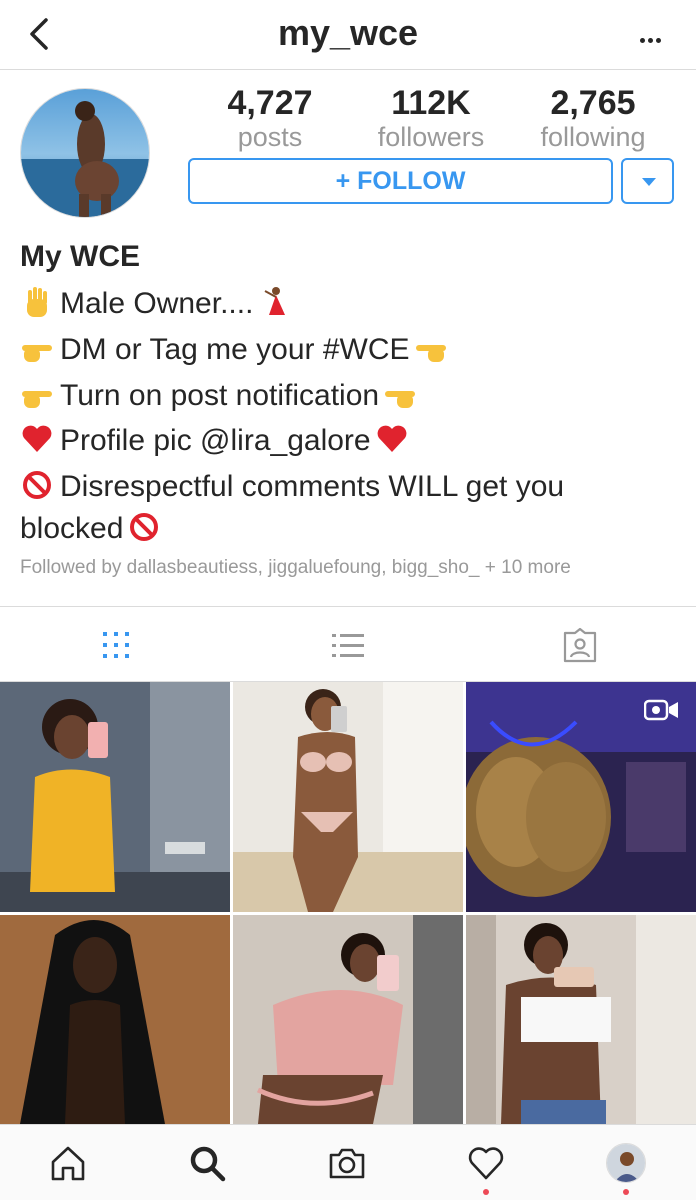  I want to click on bio-text-6: blocked, so click(72, 528).